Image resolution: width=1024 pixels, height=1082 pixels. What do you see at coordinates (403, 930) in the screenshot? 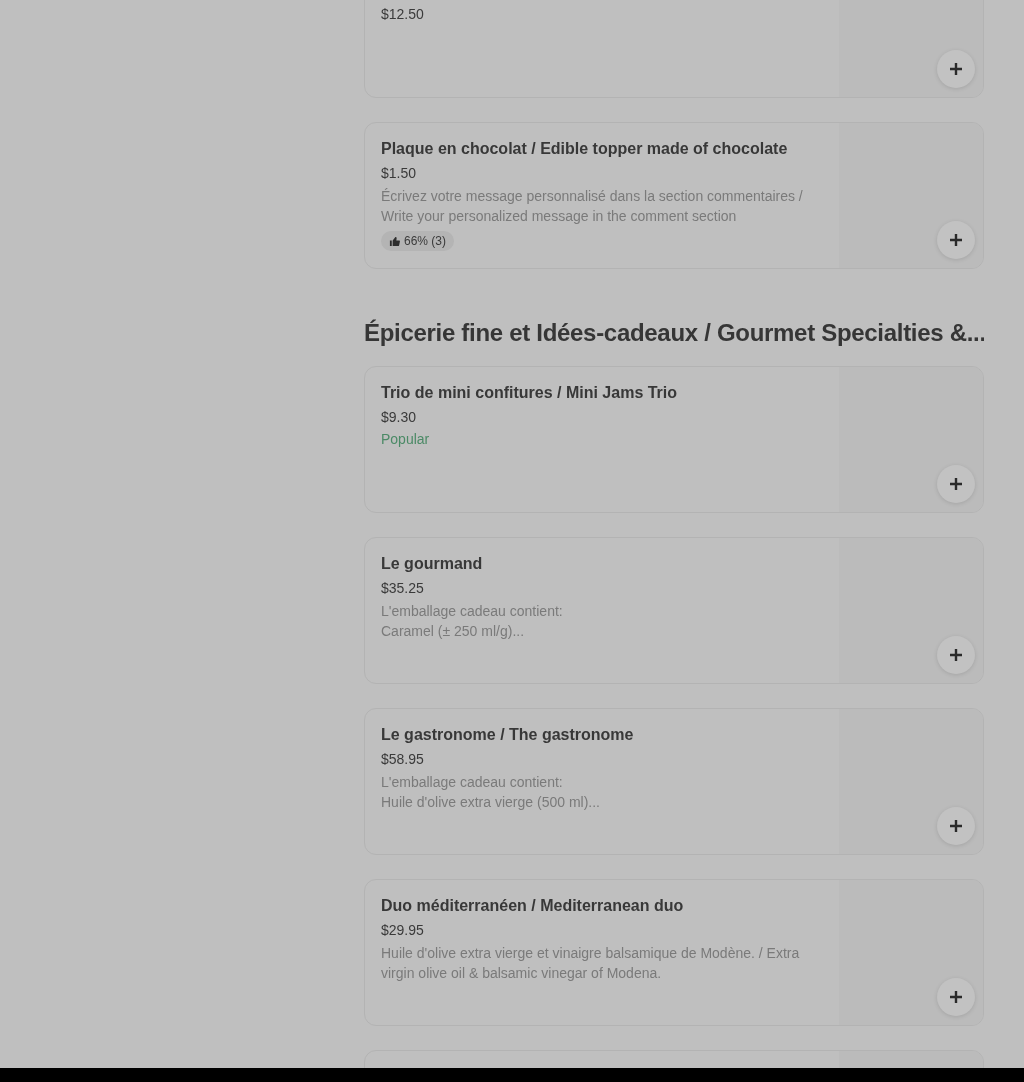
I see `item-price: $29.95` at bounding box center [403, 930].